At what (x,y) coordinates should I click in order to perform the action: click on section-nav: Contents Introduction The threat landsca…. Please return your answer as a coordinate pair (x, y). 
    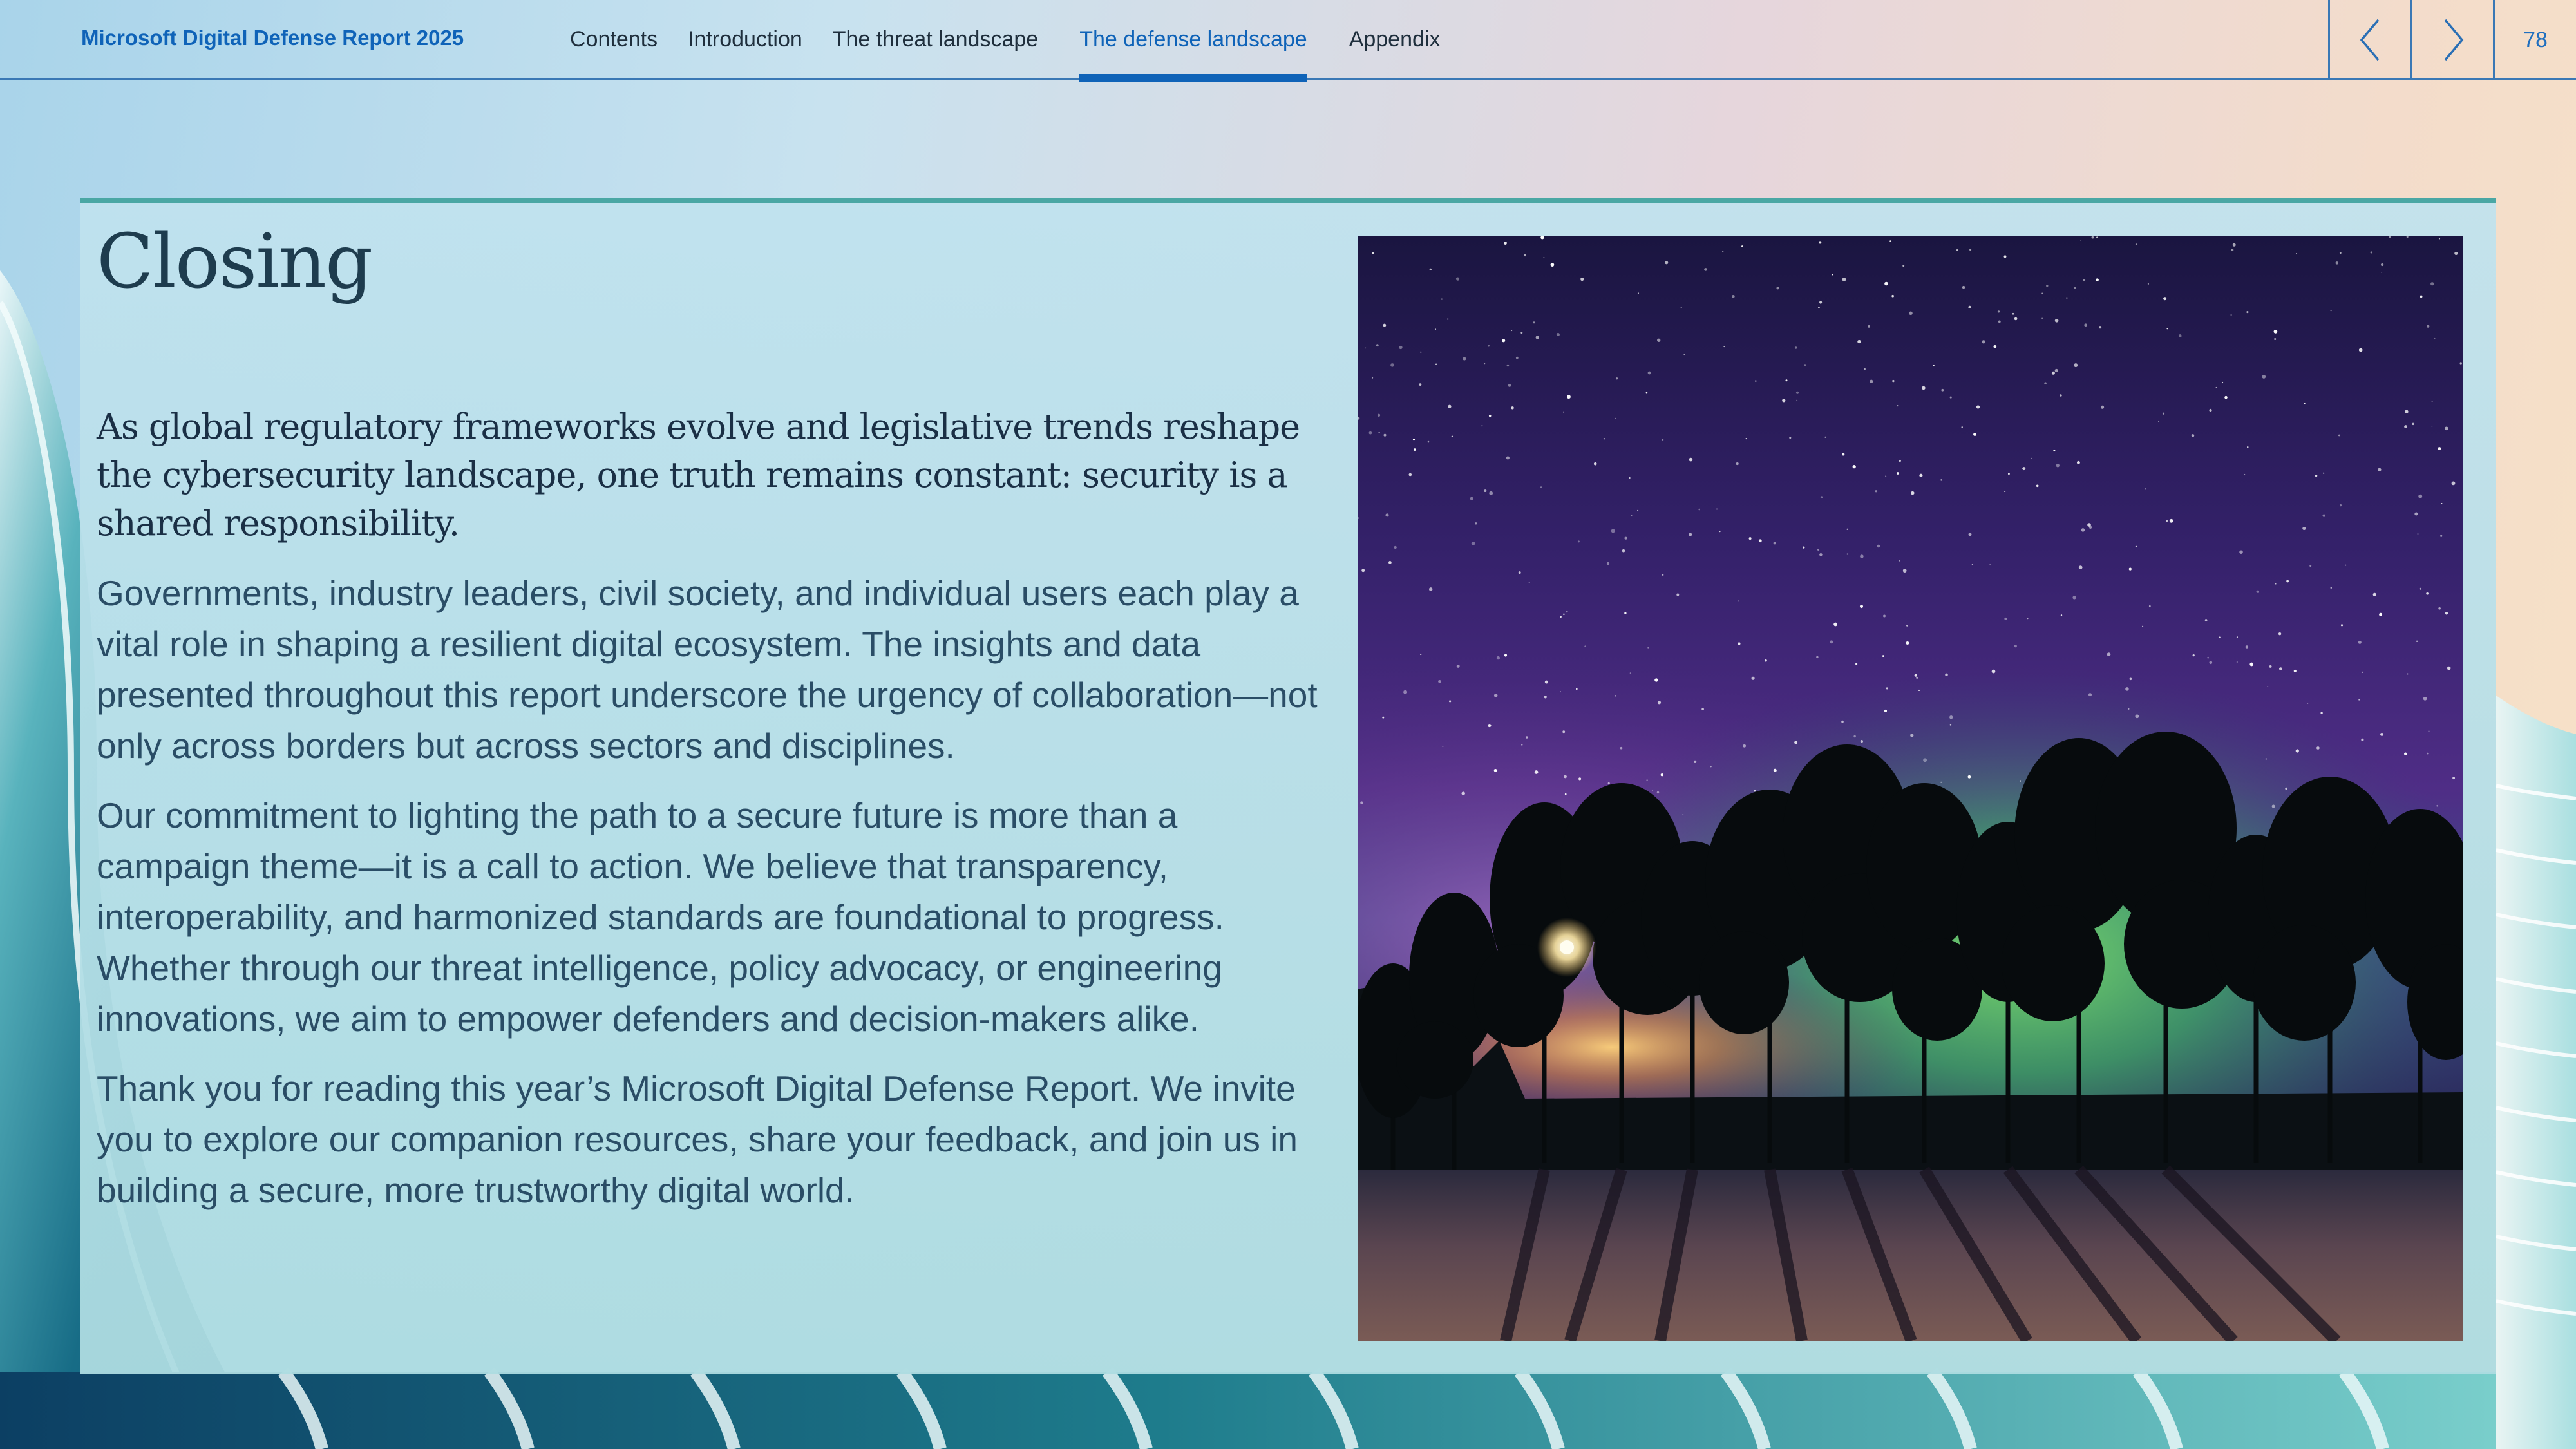
    Looking at the image, I should click on (1020, 41).